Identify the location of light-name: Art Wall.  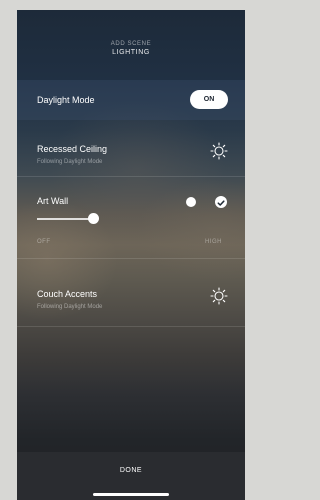
(53, 201).